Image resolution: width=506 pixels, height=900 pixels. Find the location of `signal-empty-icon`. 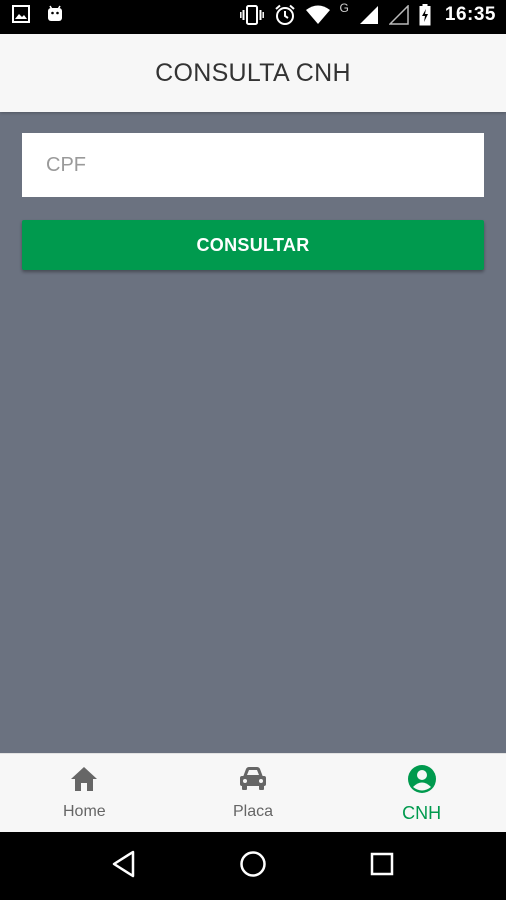

signal-empty-icon is located at coordinates (398, 15).